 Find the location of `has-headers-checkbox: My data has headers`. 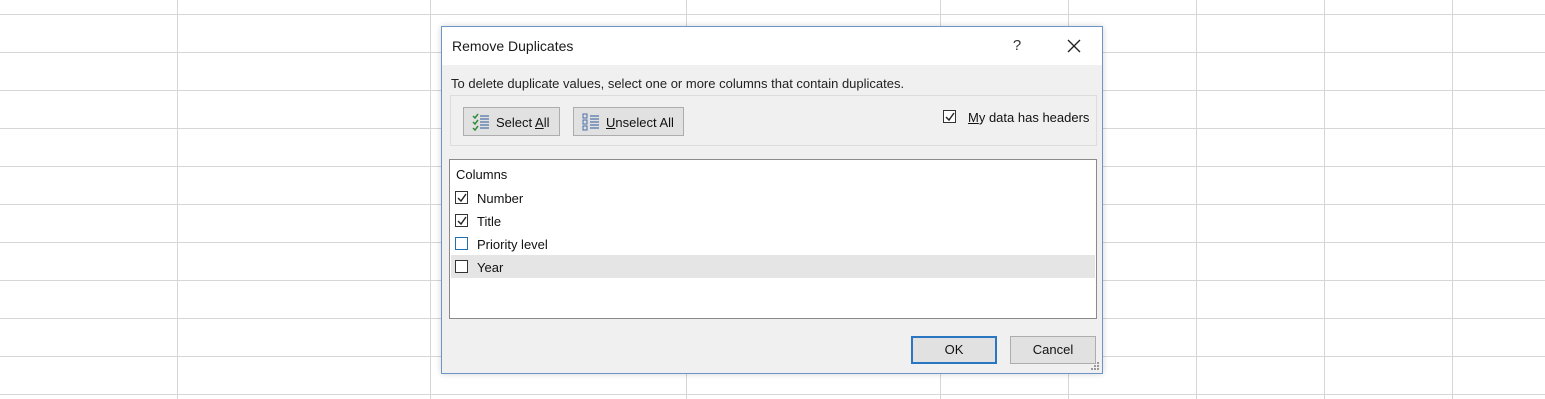

has-headers-checkbox: My data has headers is located at coordinates (1015, 117).